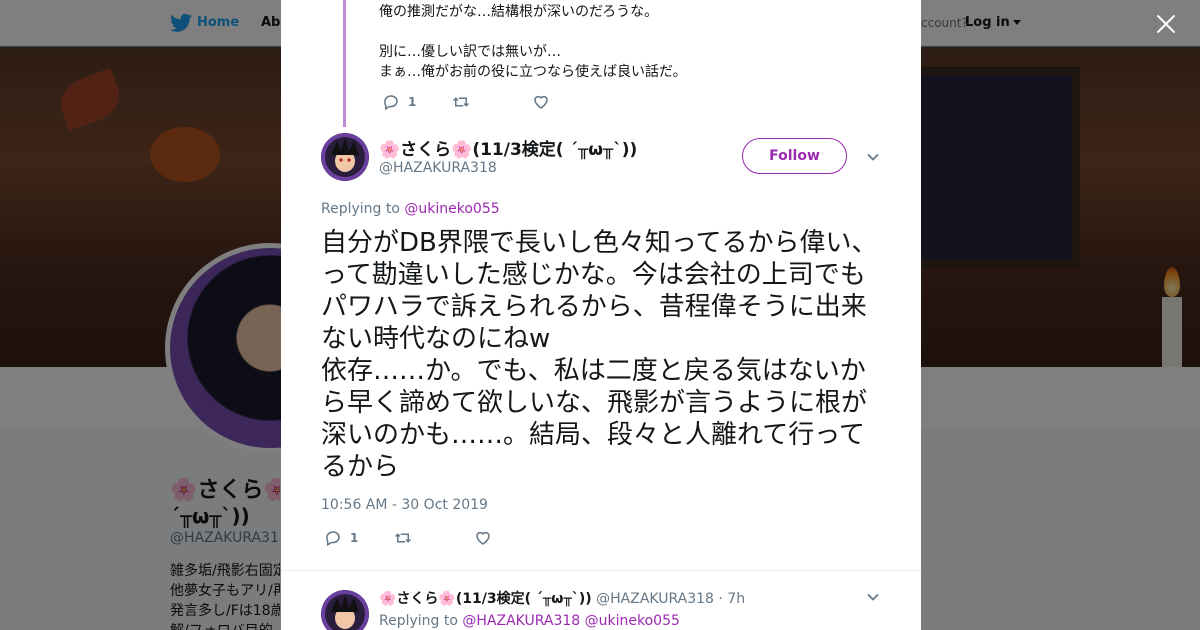  Describe the element at coordinates (533, 72) in the screenshot. I see `previous-tweet-line: まぁ…俺がお前の役に立つなら使えば良い話だ。` at that location.